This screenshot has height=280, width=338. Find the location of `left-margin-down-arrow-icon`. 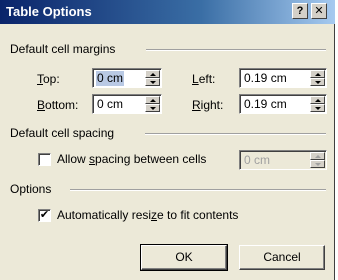

left-margin-down-arrow-icon is located at coordinates (317, 82).